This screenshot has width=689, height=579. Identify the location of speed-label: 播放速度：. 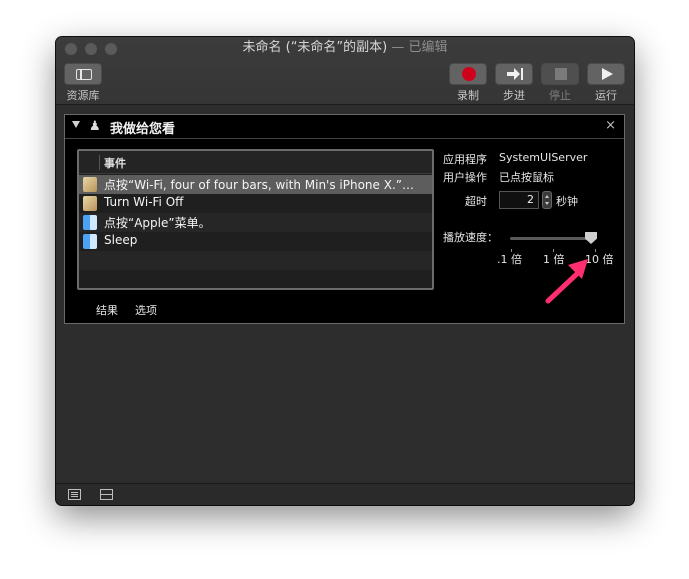
(470, 237).